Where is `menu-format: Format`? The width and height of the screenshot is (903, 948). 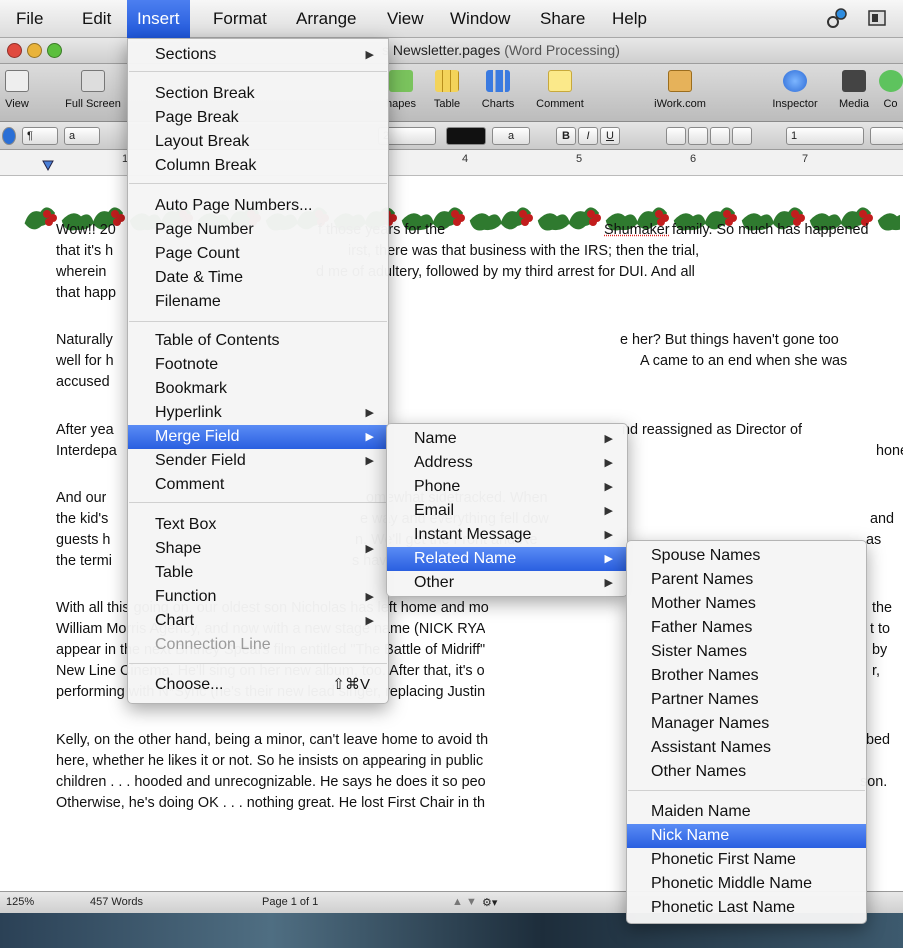
menu-format: Format is located at coordinates (240, 19).